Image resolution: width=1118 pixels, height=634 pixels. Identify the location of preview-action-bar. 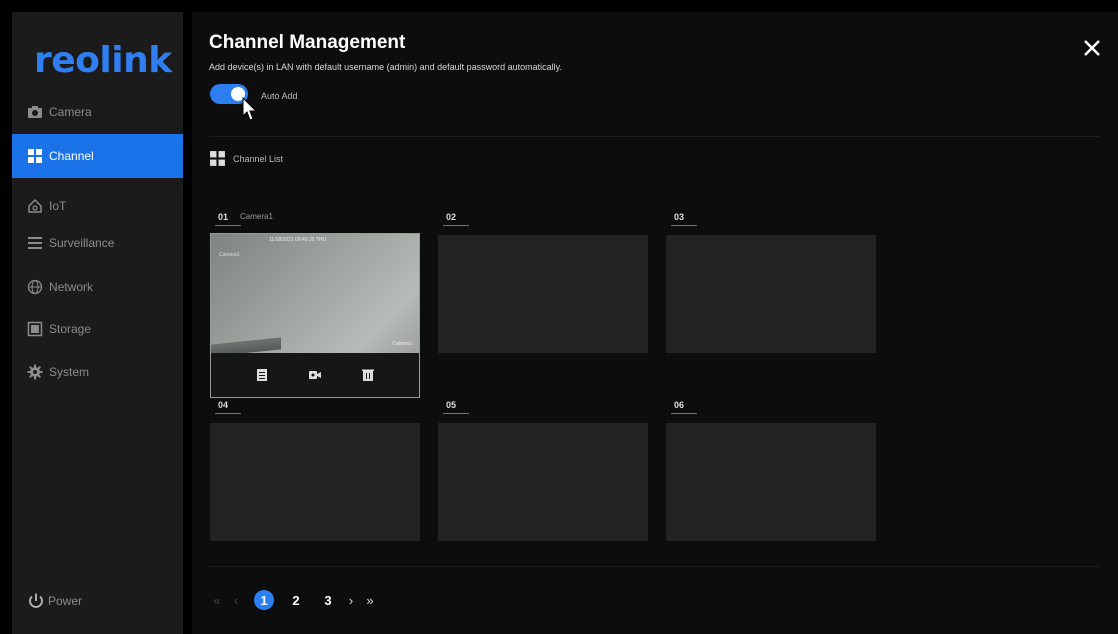
(315, 375).